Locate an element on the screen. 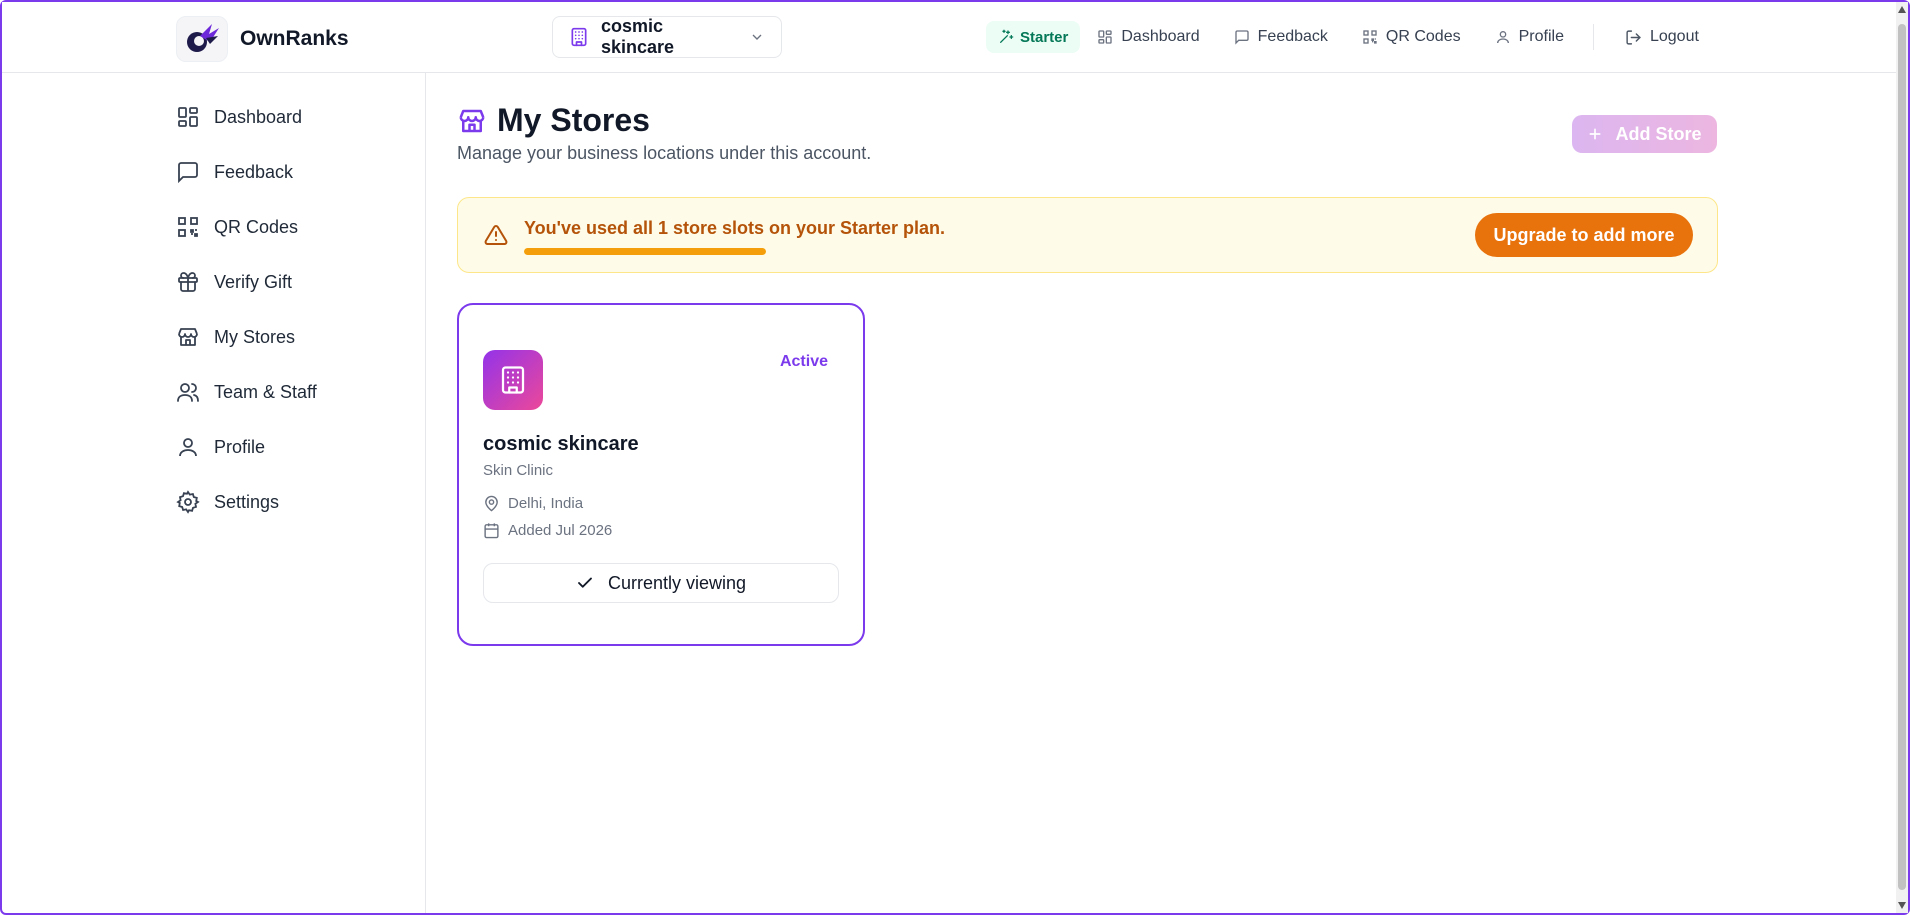 The width and height of the screenshot is (1910, 915). store-name: cosmic skincare is located at coordinates (561, 444).